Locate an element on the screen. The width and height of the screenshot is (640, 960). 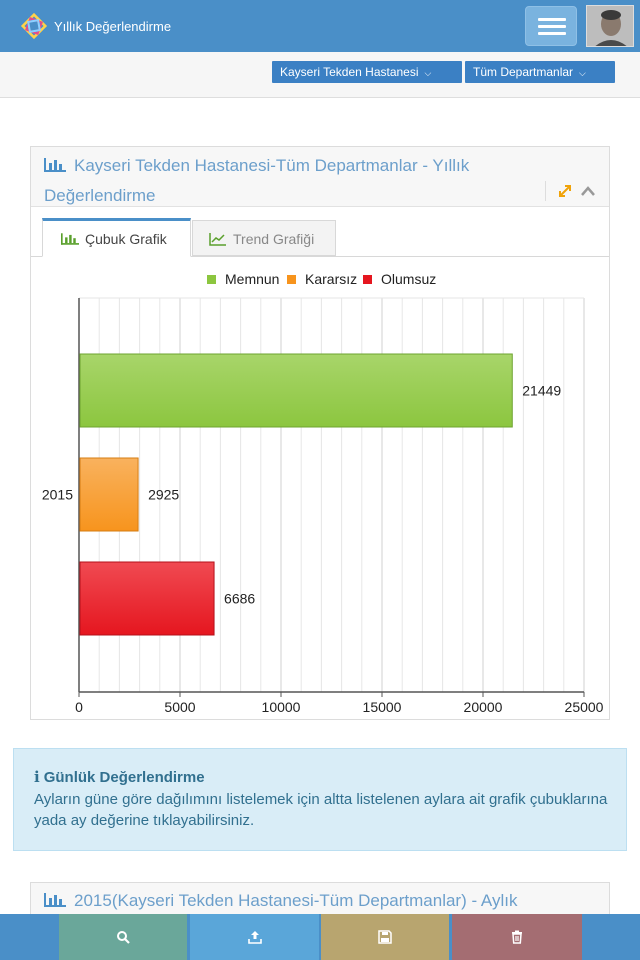
x-tick-label: 25000 is located at coordinates (584, 707).